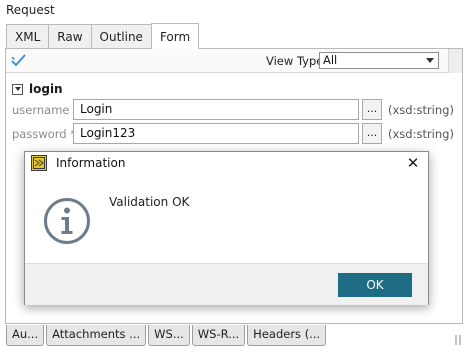 The image size is (474, 353). Describe the element at coordinates (234, 61) in the screenshot. I see `form-toolbar: View Type: All` at that location.